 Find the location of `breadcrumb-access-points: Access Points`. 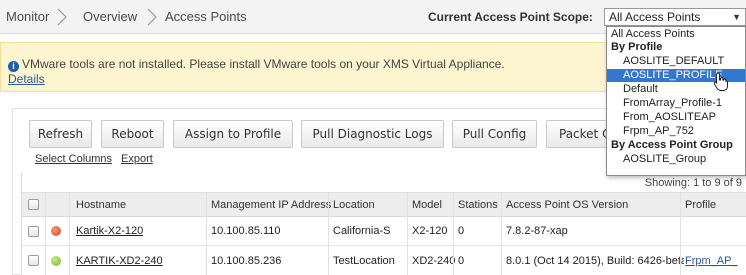

breadcrumb-access-points: Access Points is located at coordinates (206, 16).